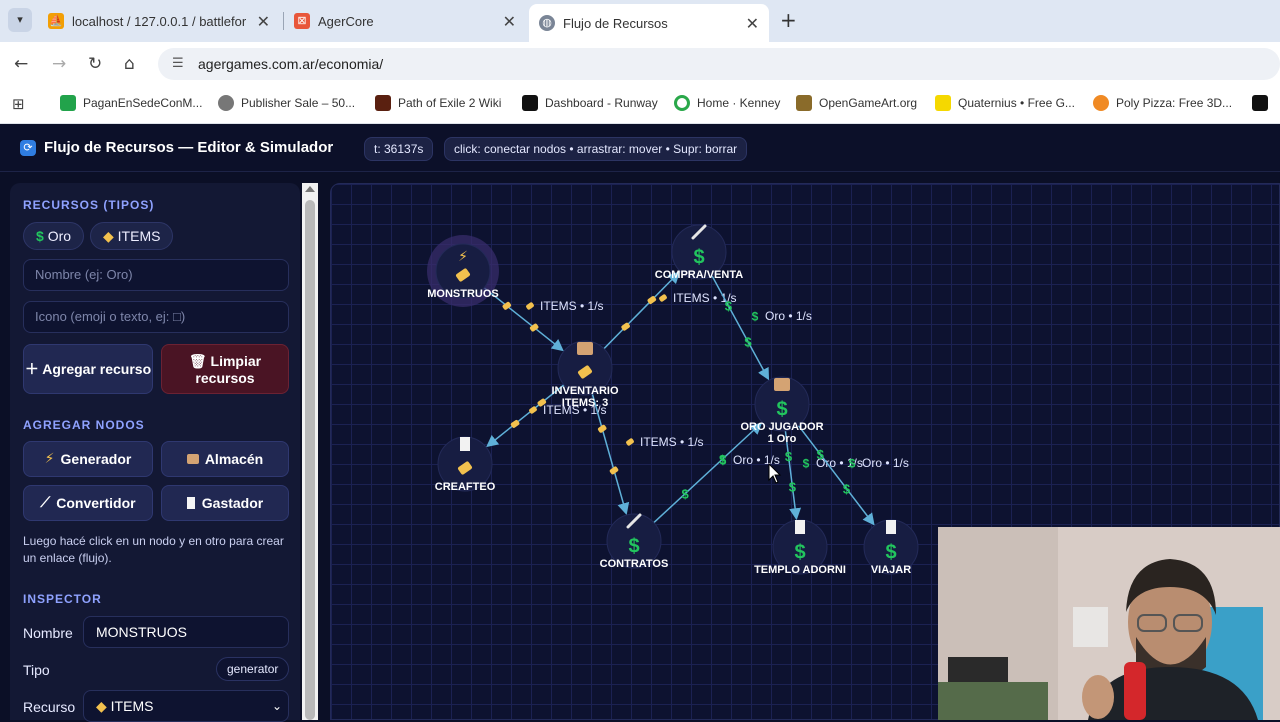 Image resolution: width=1280 pixels, height=722 pixels. Describe the element at coordinates (178, 63) in the screenshot. I see `site-settings-icon: ☰` at that location.